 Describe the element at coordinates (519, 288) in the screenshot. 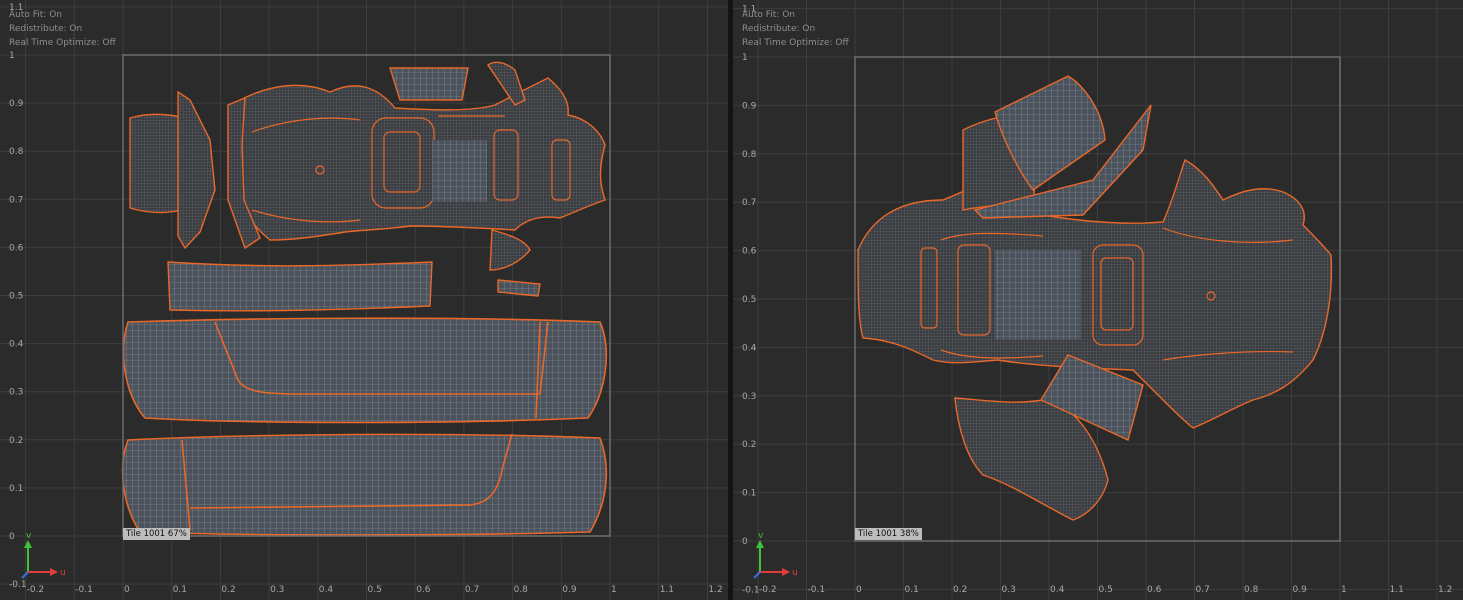

I see `uv-island-trim` at that location.